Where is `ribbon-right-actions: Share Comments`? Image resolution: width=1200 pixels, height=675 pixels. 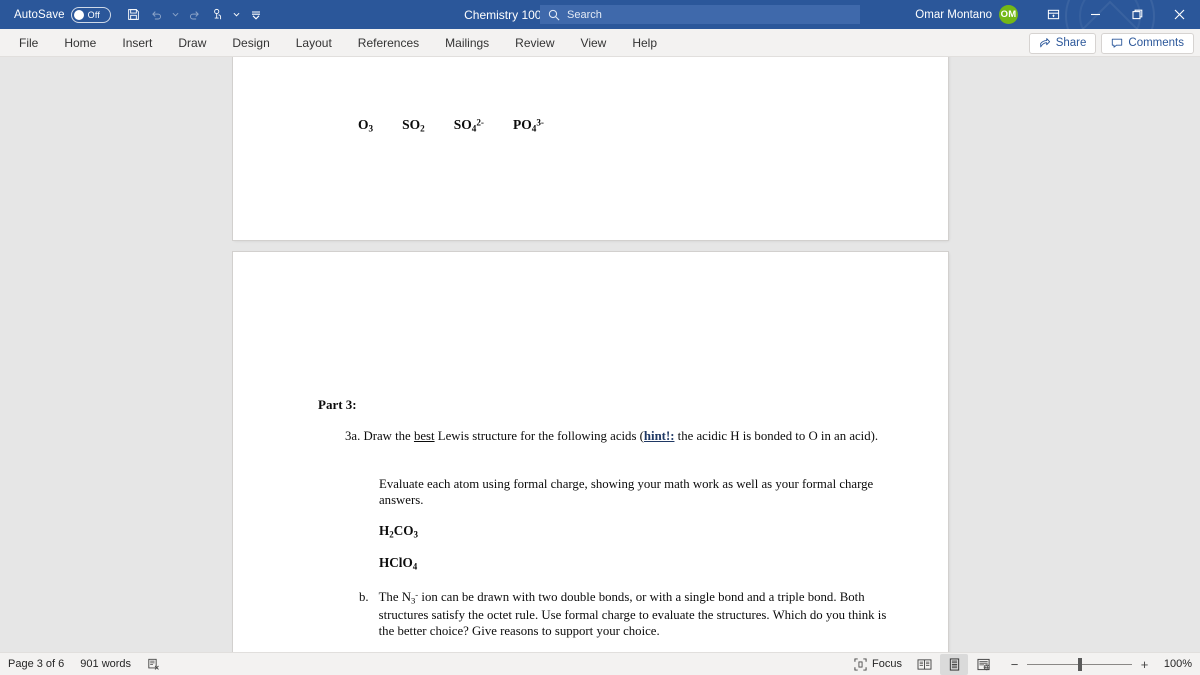 ribbon-right-actions: Share Comments is located at coordinates (1111, 43).